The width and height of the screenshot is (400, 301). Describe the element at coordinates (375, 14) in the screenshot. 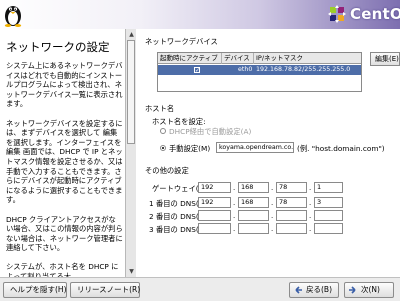

I see `brand-name: CentOS` at that location.